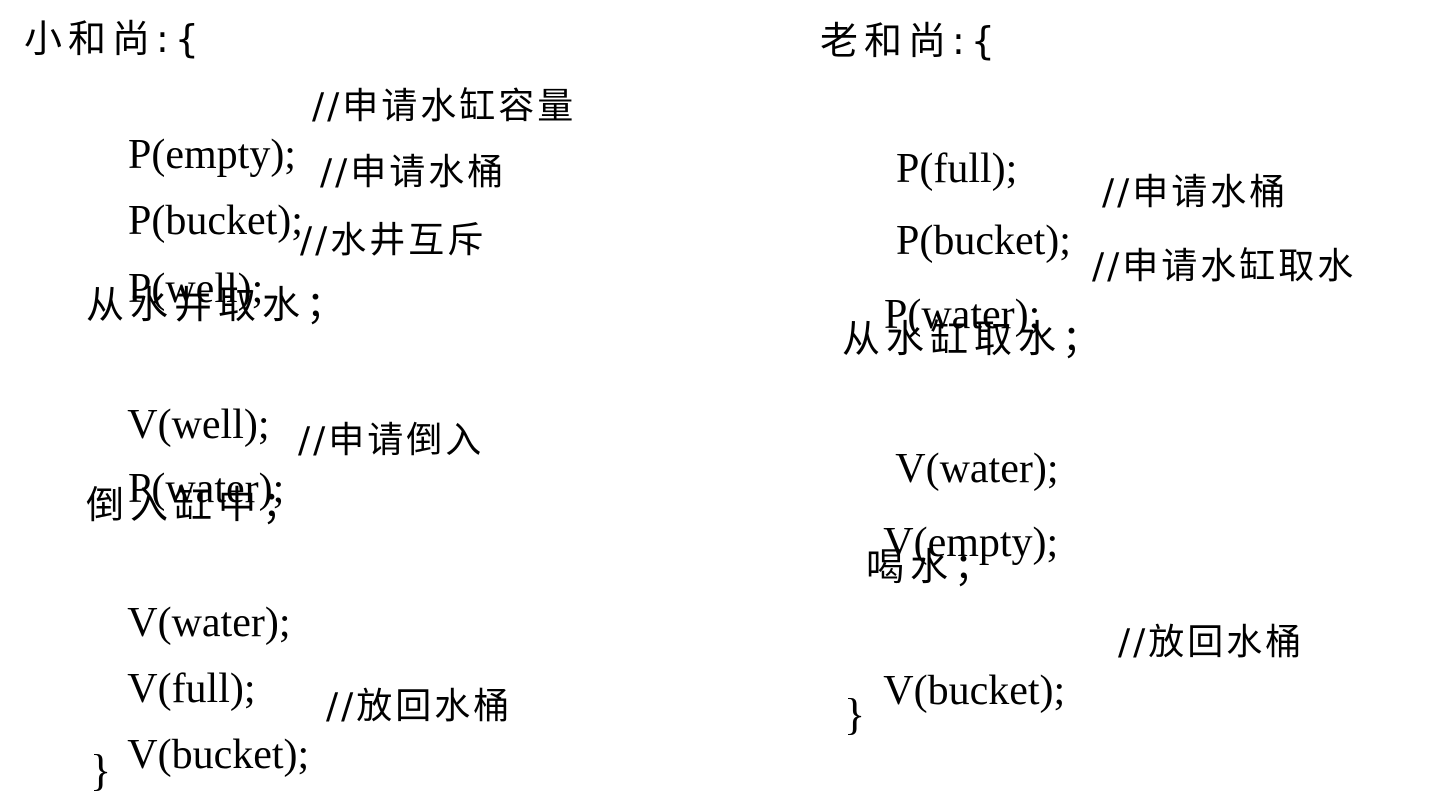  What do you see at coordinates (101, 770) in the screenshot?
I see `left-close-brace: }` at bounding box center [101, 770].